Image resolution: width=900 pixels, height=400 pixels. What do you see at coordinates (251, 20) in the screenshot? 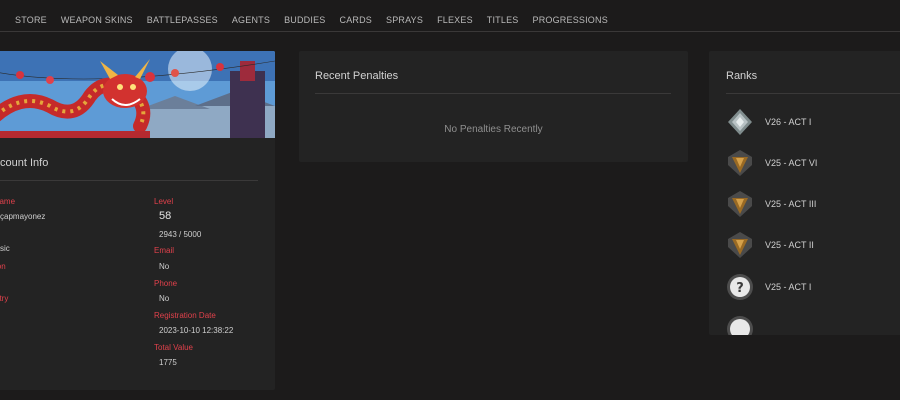
I see `nav-item-agents: AGENTS` at bounding box center [251, 20].